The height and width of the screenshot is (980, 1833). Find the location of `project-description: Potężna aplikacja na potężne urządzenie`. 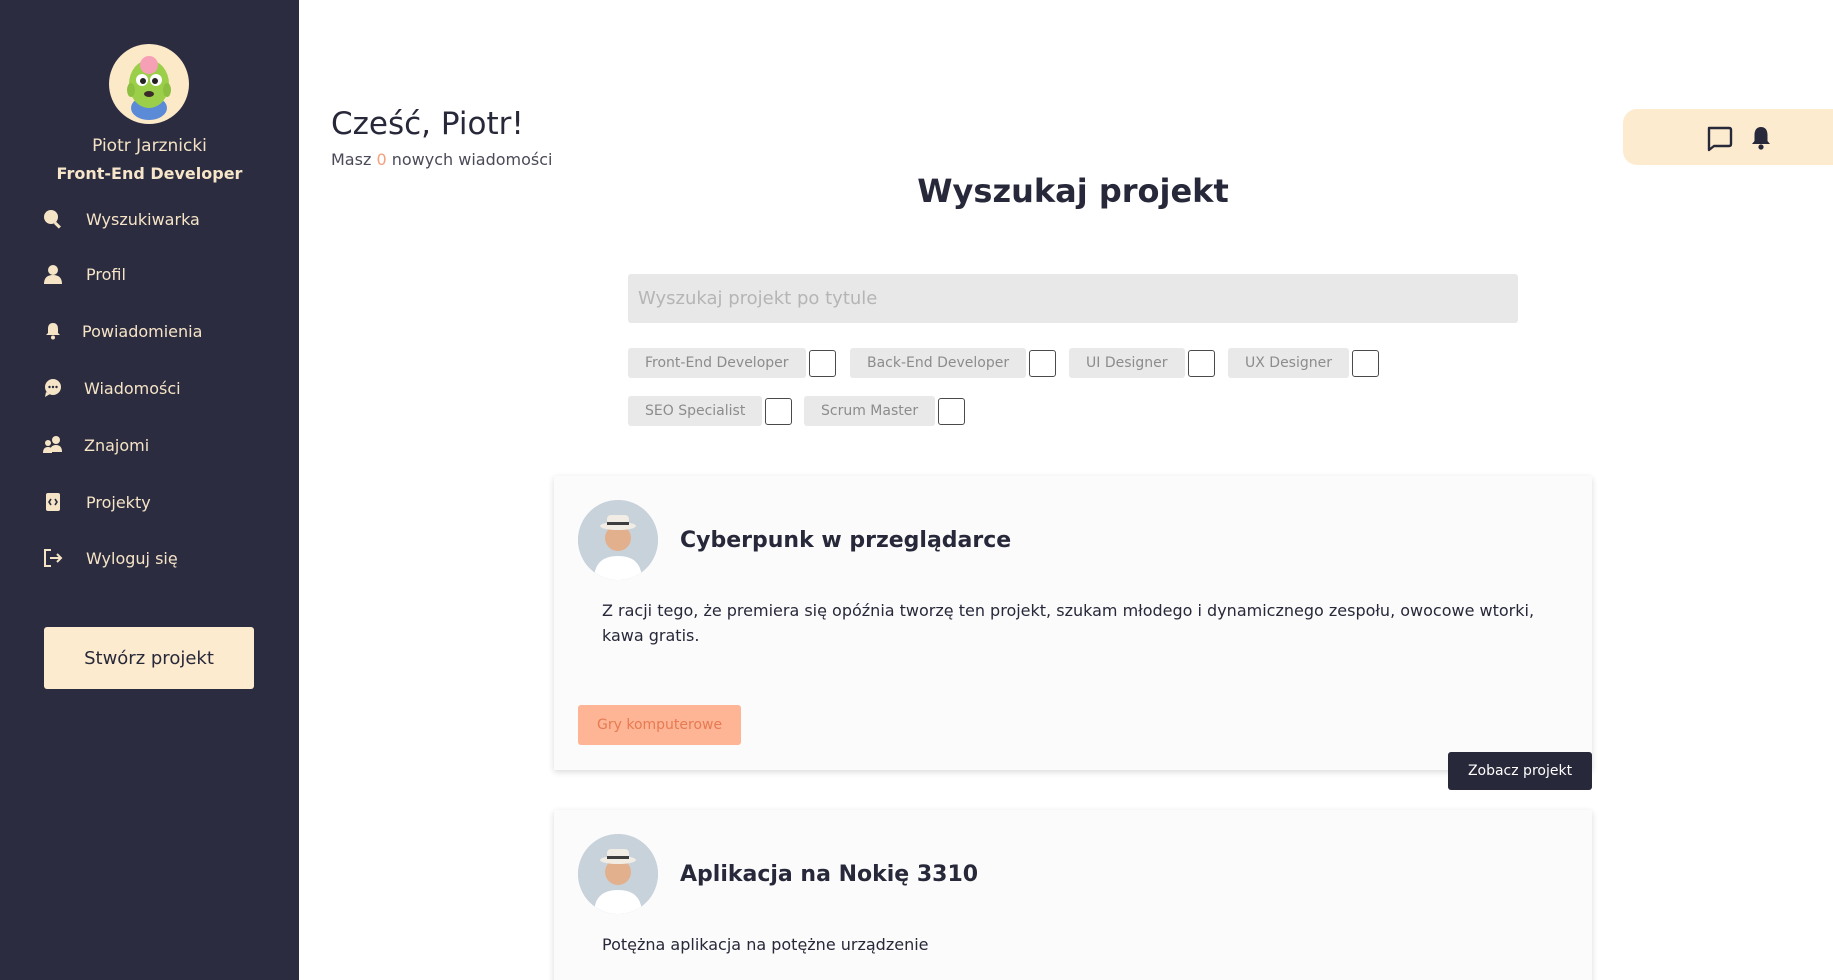

project-description: Potężna aplikacja na potężne urządzenie is located at coordinates (765, 944).